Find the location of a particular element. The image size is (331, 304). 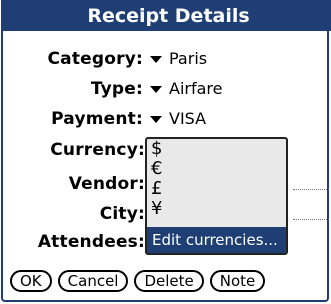

vendor-field is located at coordinates (311, 189).